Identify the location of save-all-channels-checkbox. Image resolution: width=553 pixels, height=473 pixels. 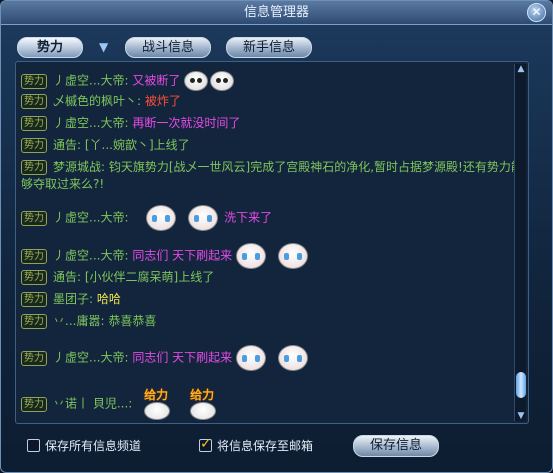
(33, 445).